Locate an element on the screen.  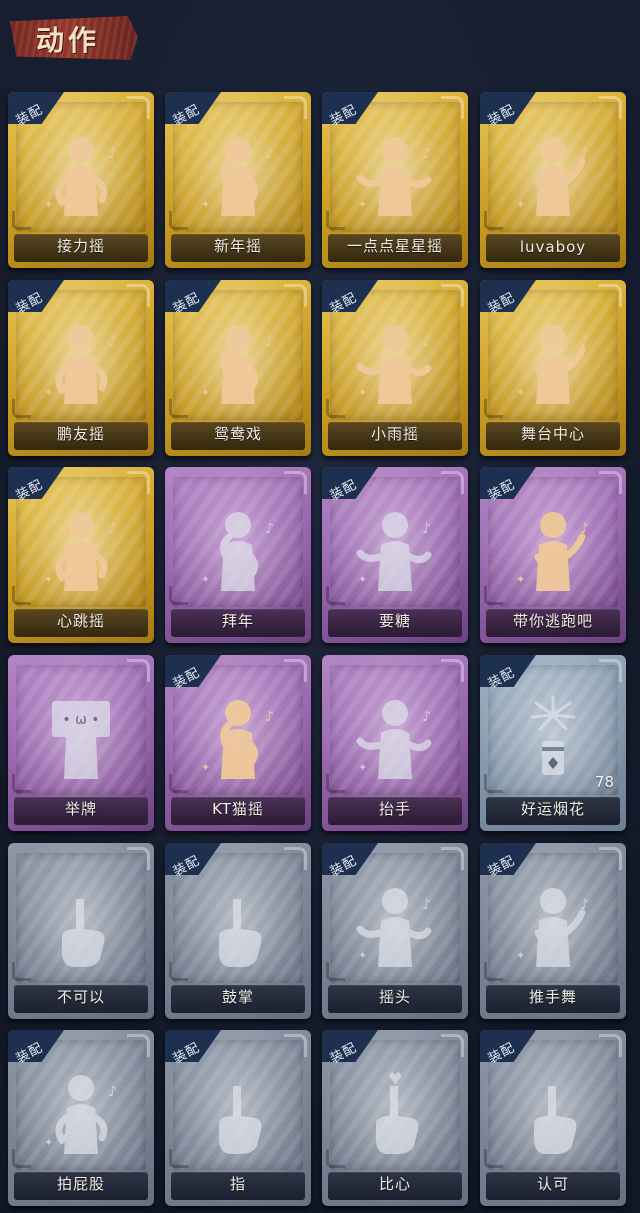
card-label: 带你逃跑吧 is located at coordinates (552, 621).